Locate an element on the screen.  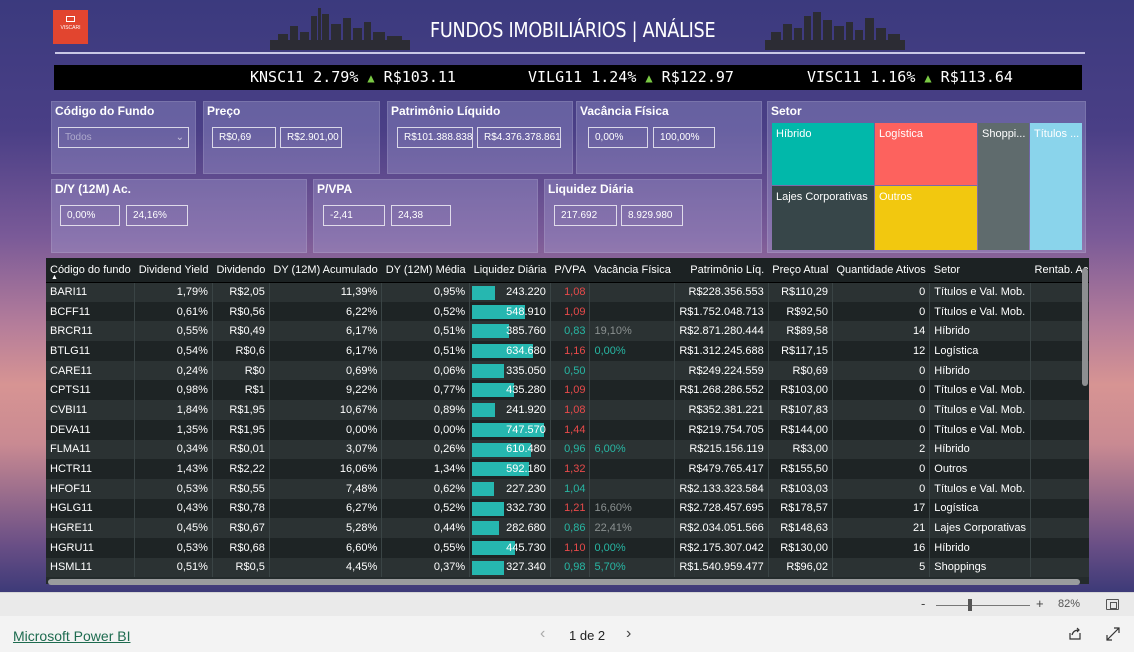
treemap-tile-hibrido: Híbrido is located at coordinates (823, 154).